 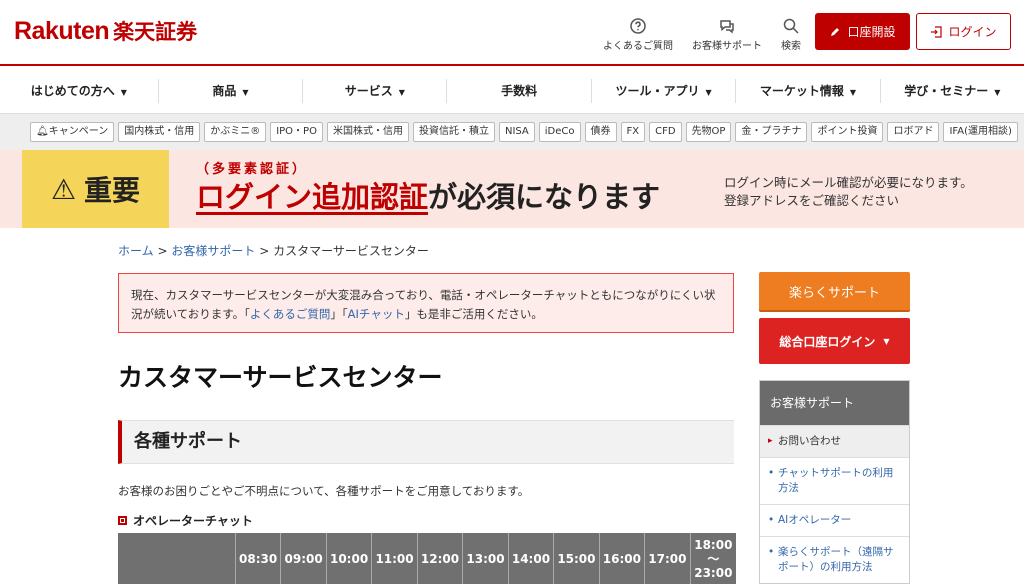 I want to click on subnav-cfd: CFD, so click(x=665, y=132).